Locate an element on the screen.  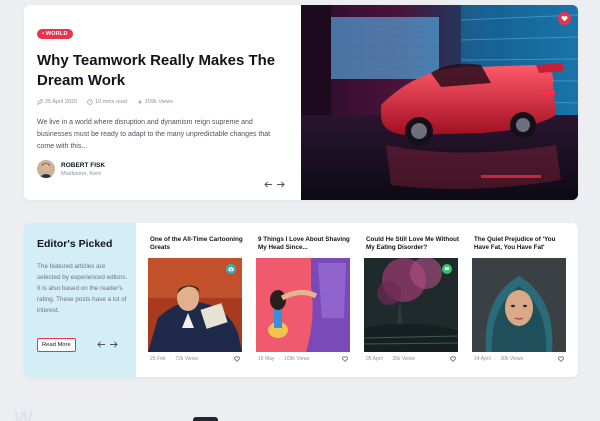
article-card-meta: 14 April · 30k Views is located at coordinates (519, 359).